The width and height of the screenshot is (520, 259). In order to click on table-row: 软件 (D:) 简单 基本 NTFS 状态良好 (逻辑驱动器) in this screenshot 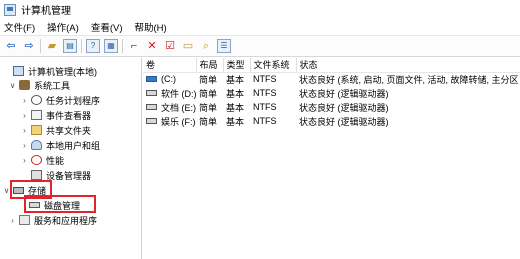, I will do `click(331, 93)`.